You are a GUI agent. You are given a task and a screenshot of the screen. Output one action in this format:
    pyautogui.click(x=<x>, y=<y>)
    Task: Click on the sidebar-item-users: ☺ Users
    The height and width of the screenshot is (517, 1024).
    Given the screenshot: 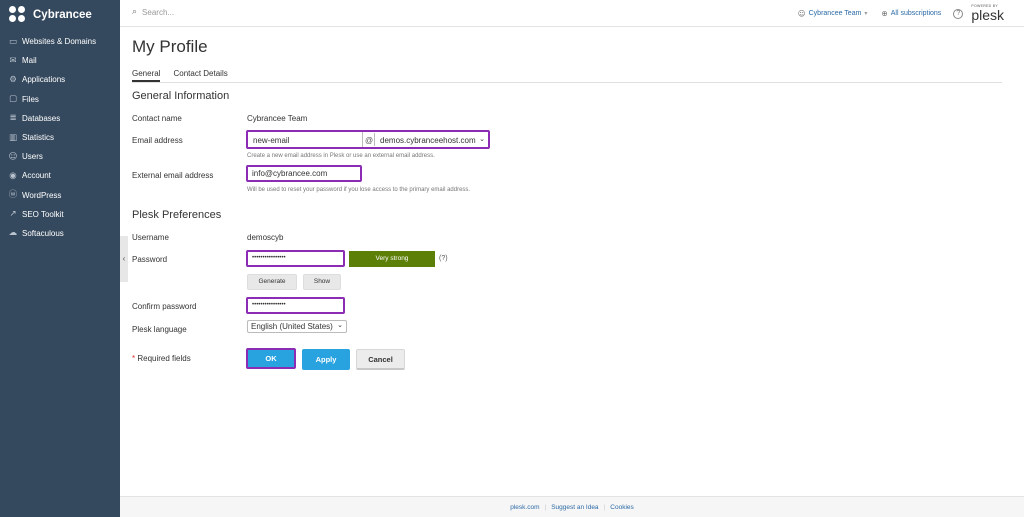 What is the action you would take?
    pyautogui.click(x=60, y=156)
    